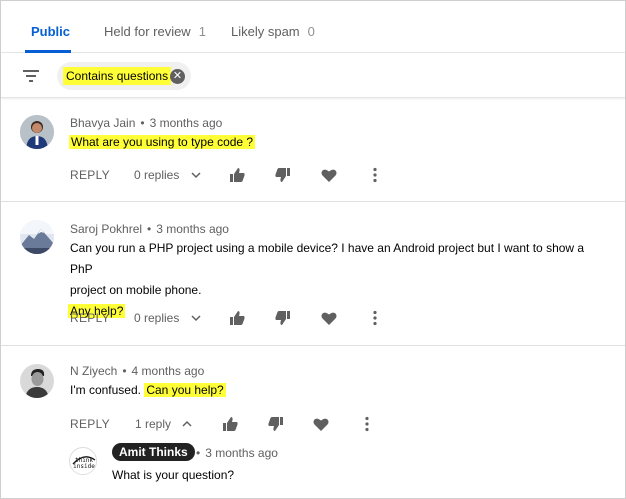 The width and height of the screenshot is (626, 499). What do you see at coordinates (102, 123) in the screenshot?
I see `comment-author: Bhavya Jain` at bounding box center [102, 123].